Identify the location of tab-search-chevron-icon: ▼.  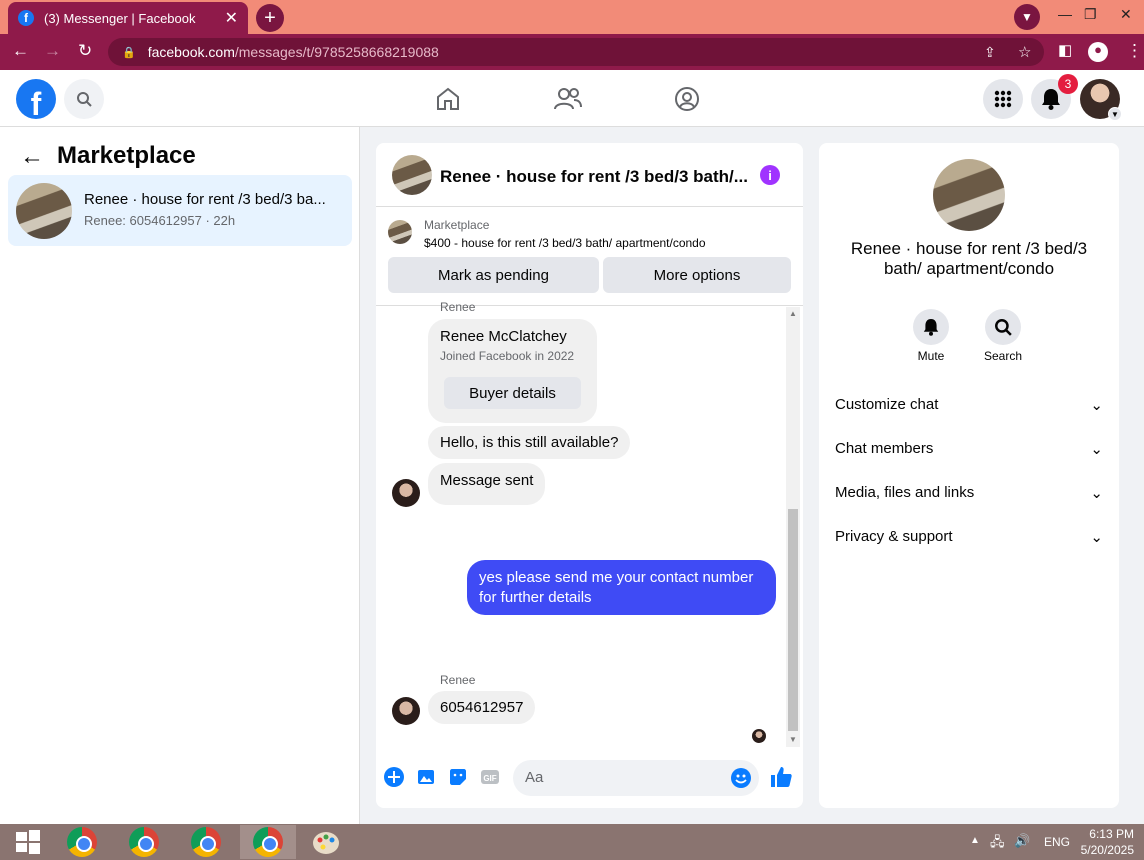
(1027, 17).